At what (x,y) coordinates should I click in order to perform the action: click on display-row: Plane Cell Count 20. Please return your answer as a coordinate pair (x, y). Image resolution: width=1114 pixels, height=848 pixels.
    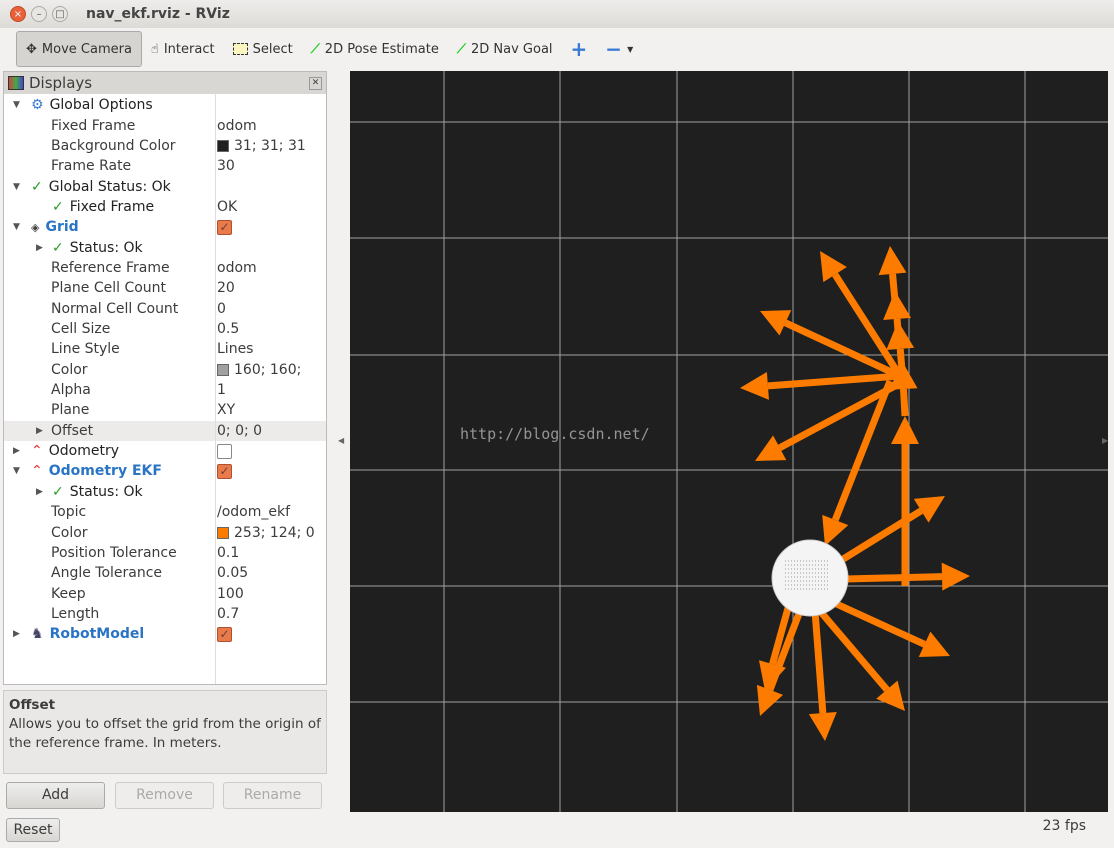
    Looking at the image, I should click on (165, 288).